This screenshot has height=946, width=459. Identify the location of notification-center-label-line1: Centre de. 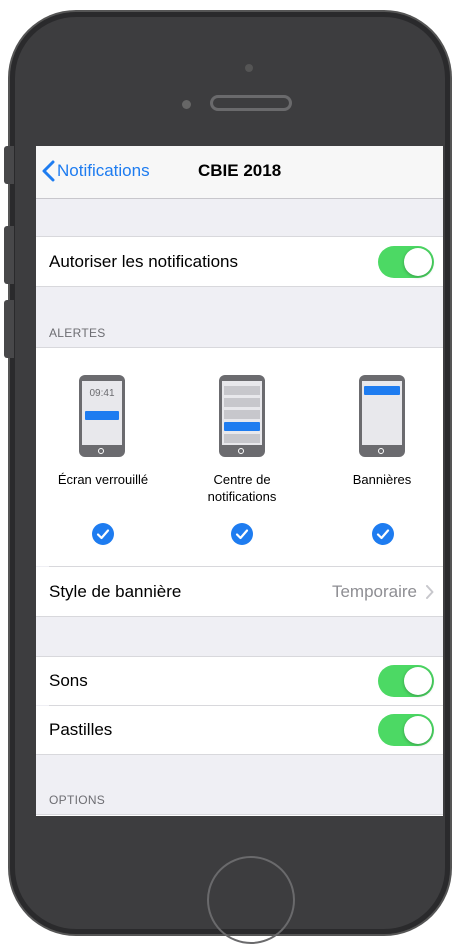
(242, 479).